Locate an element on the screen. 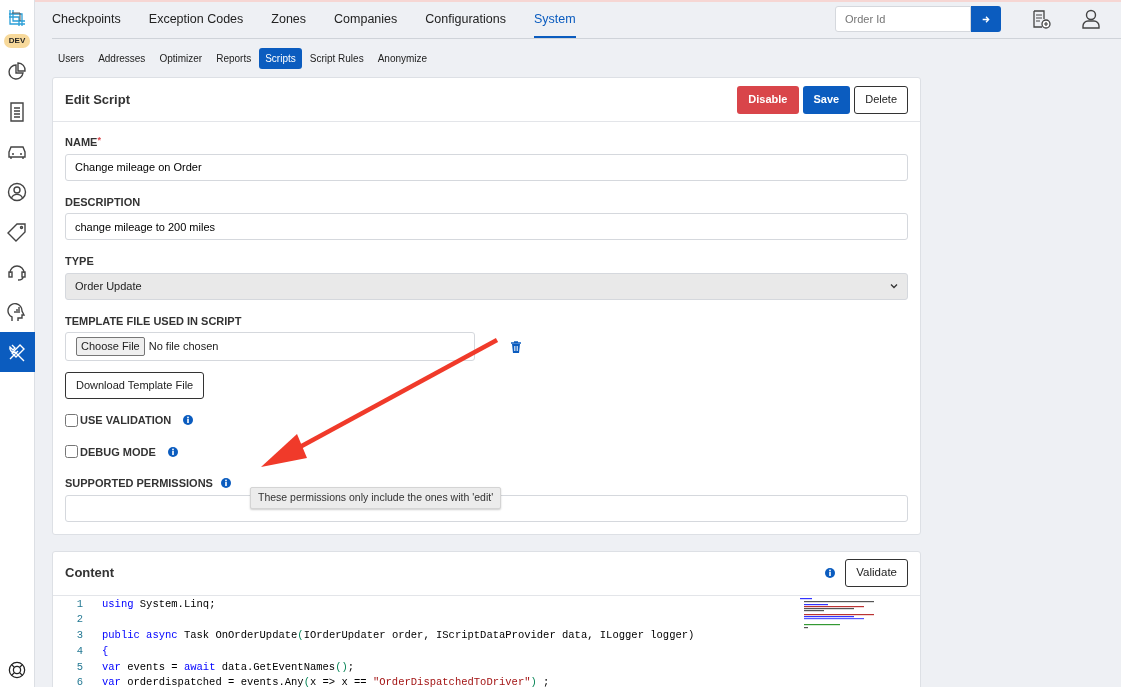 This screenshot has width=1121, height=687. chart-pie-icon is located at coordinates (17, 72).